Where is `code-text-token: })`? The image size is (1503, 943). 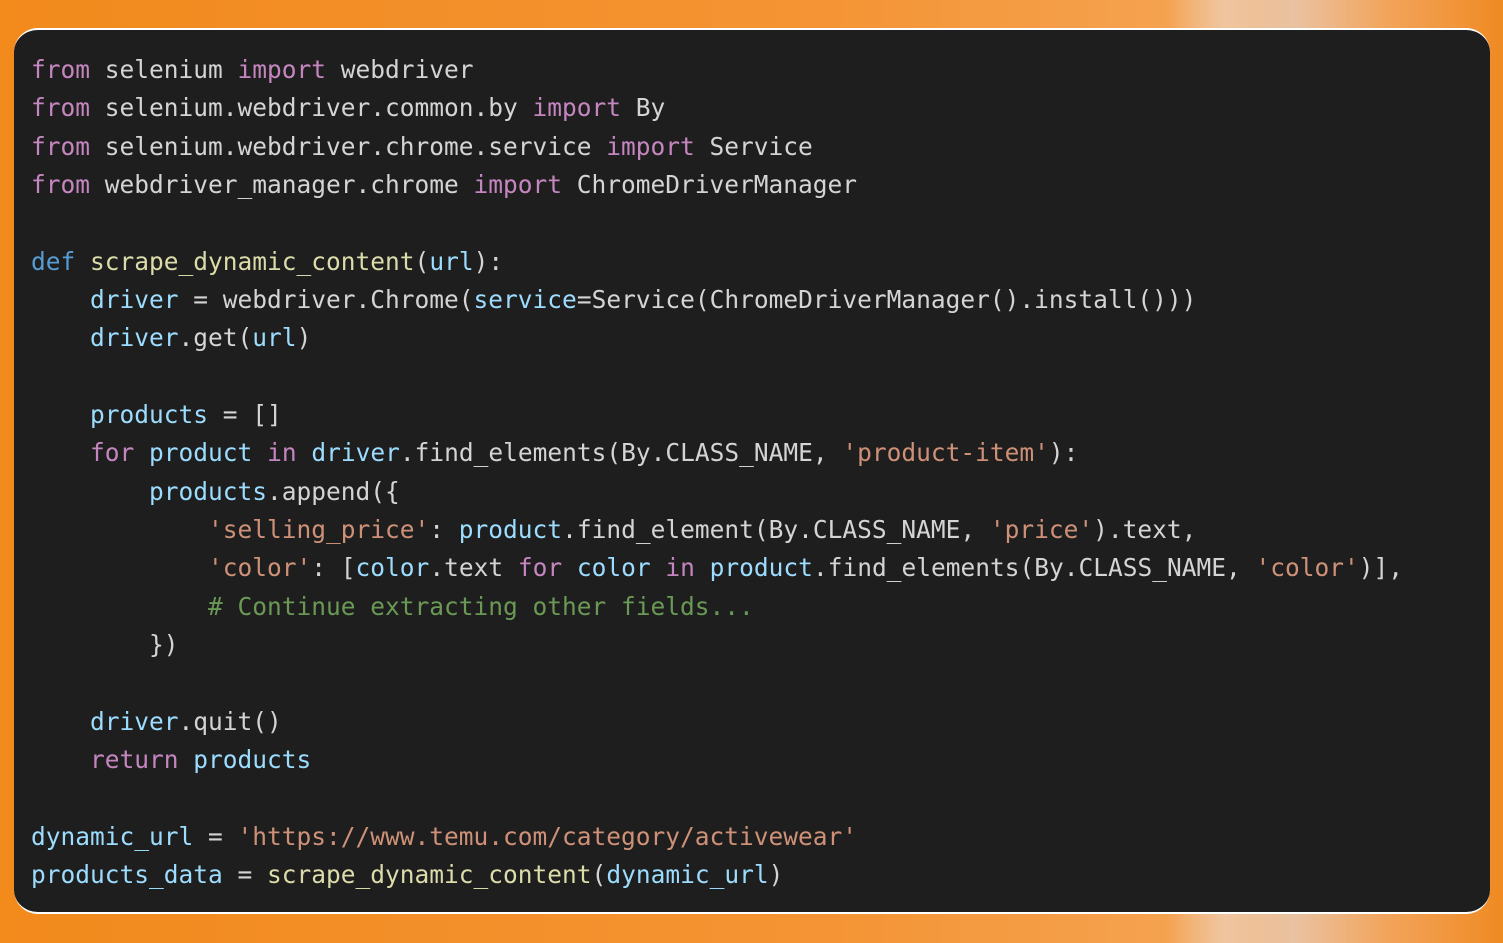 code-text-token: }) is located at coordinates (105, 645).